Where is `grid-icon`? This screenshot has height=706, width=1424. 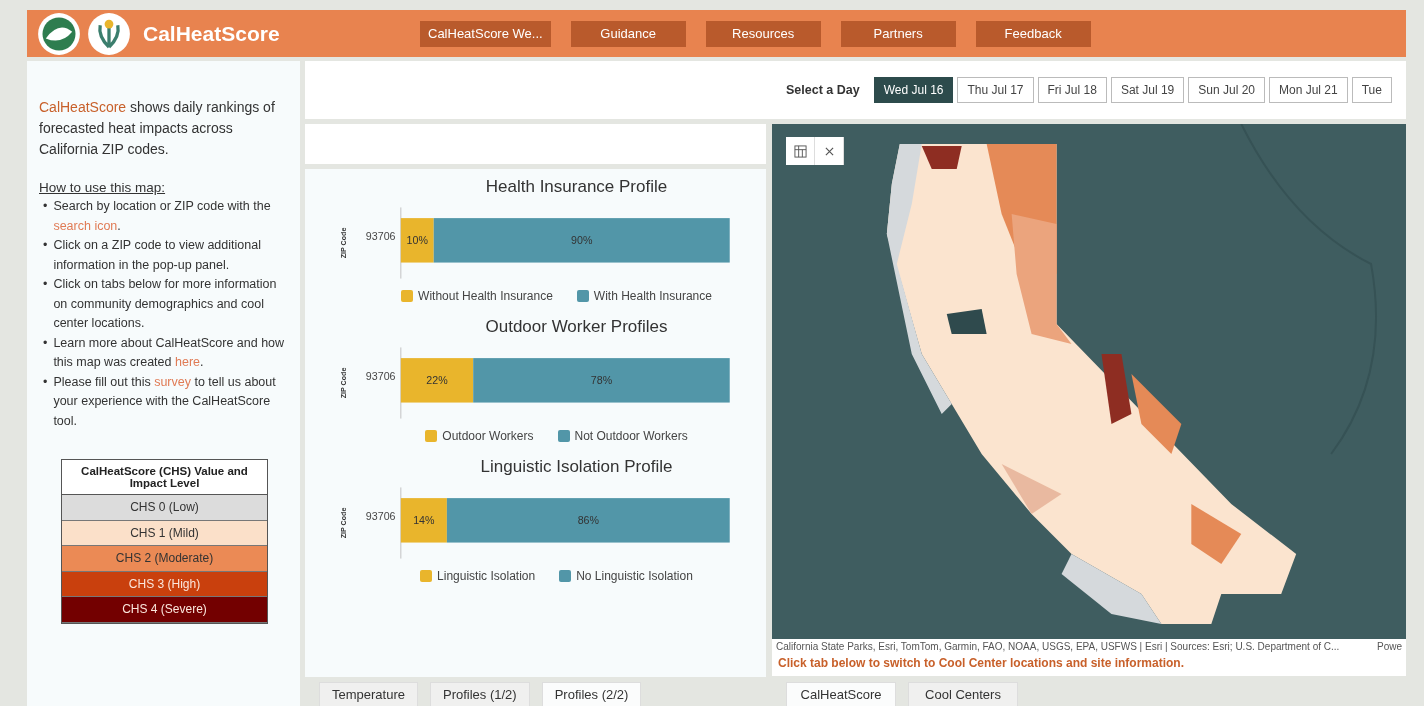 grid-icon is located at coordinates (800, 151).